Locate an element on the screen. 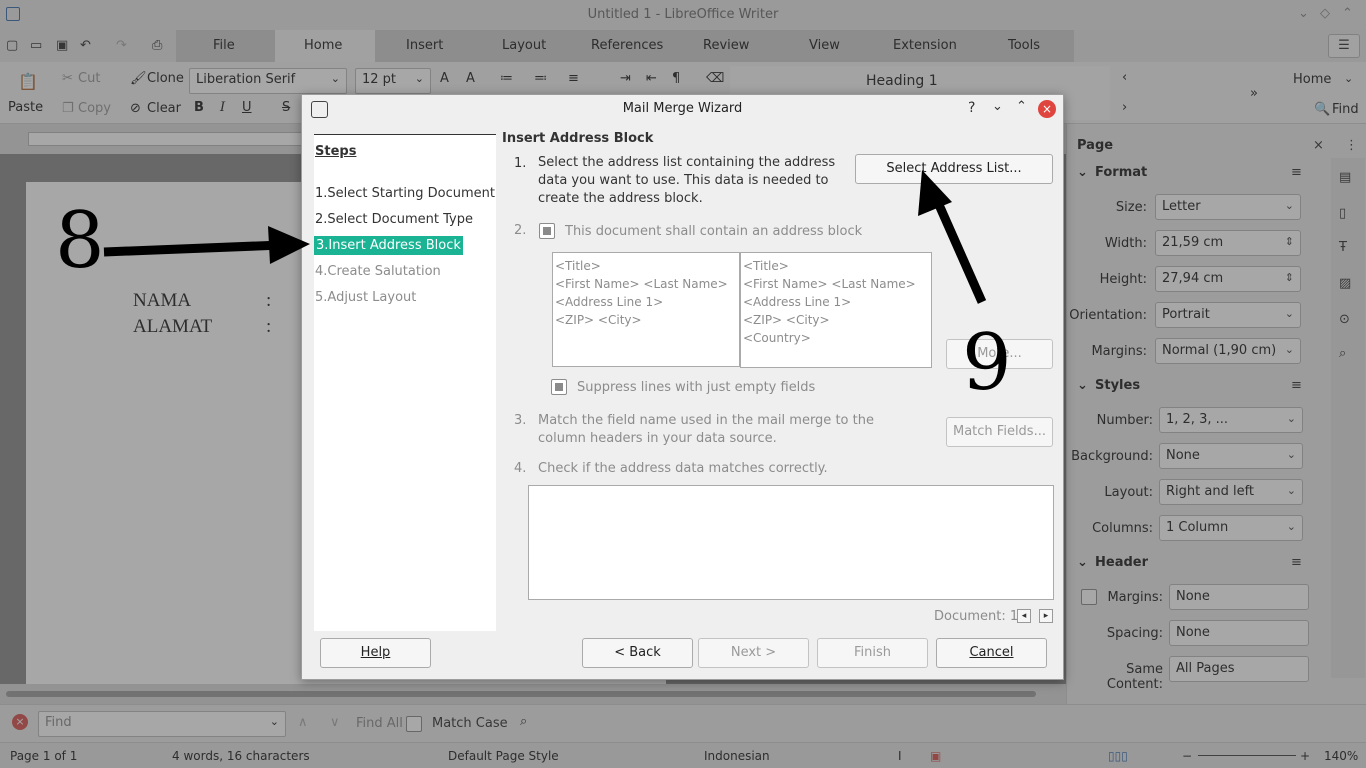 Image resolution: width=1366 pixels, height=768 pixels. annotation-arrows is located at coordinates (545, 237).